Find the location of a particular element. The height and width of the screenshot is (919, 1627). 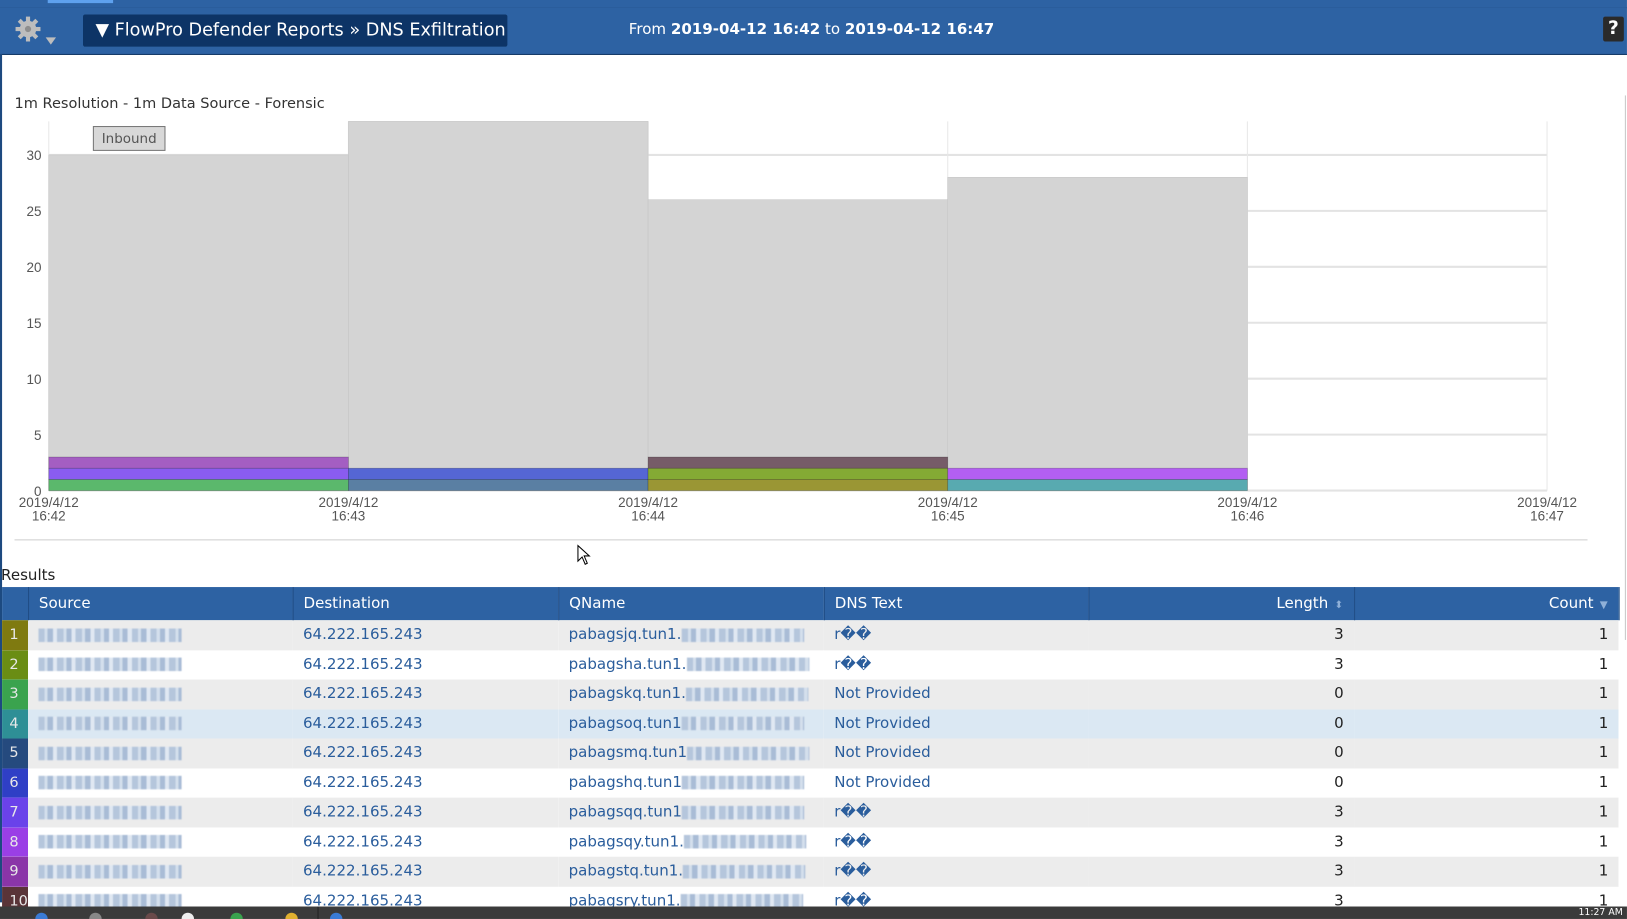

active-tab-indicator is located at coordinates (80, 2).